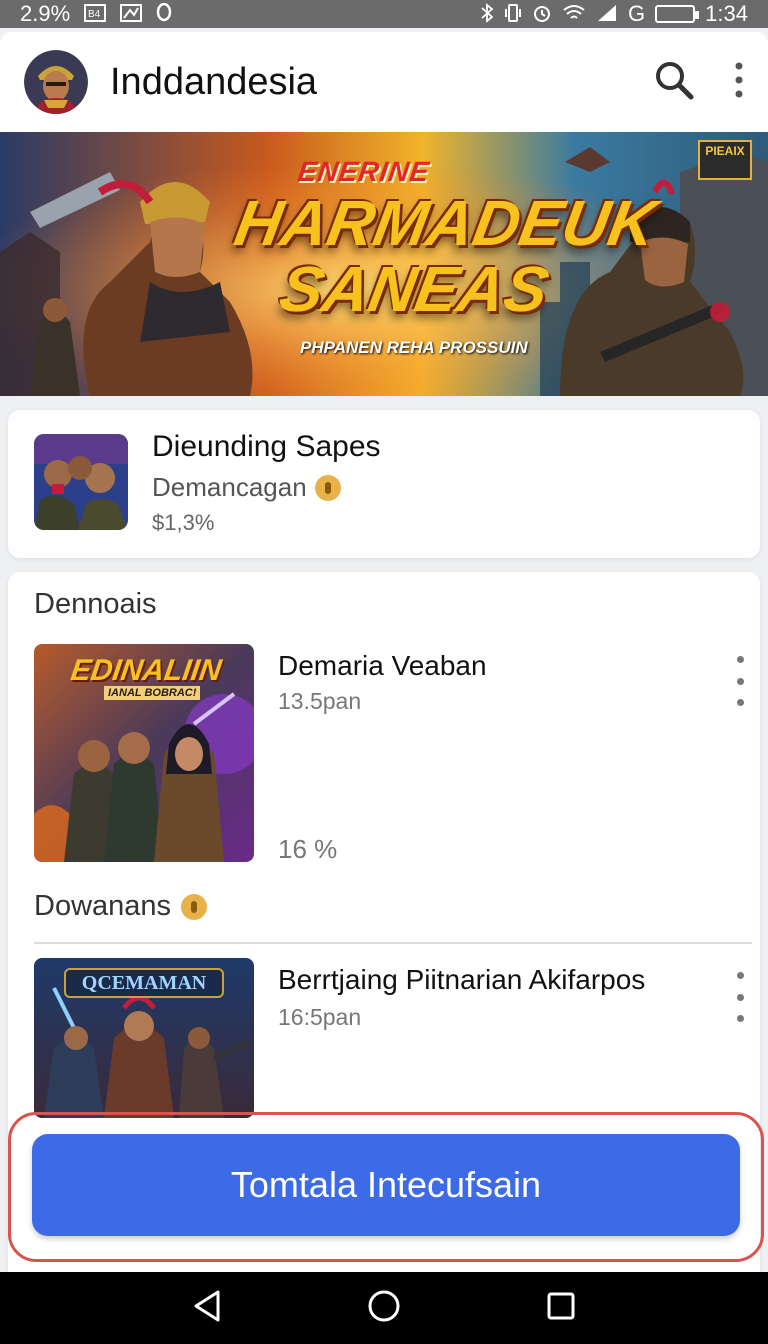  What do you see at coordinates (382, 666) in the screenshot?
I see `item-title: Demaria Veaban` at bounding box center [382, 666].